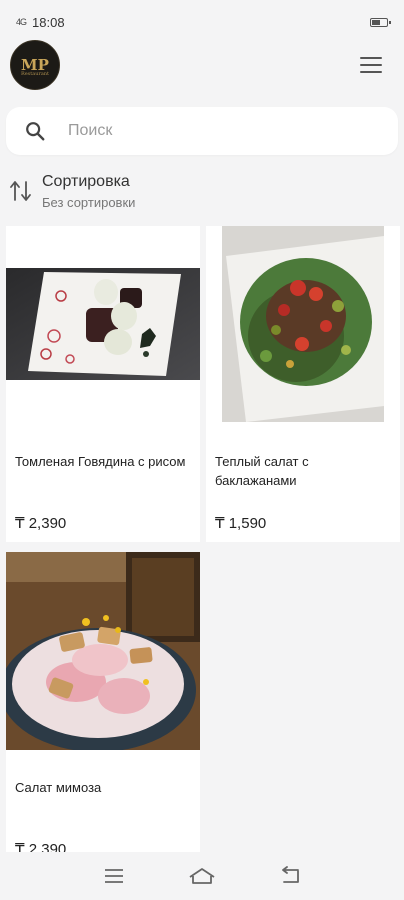 The width and height of the screenshot is (404, 900). Describe the element at coordinates (89, 202) in the screenshot. I see `sort-subtitle: Без сортировки` at that location.